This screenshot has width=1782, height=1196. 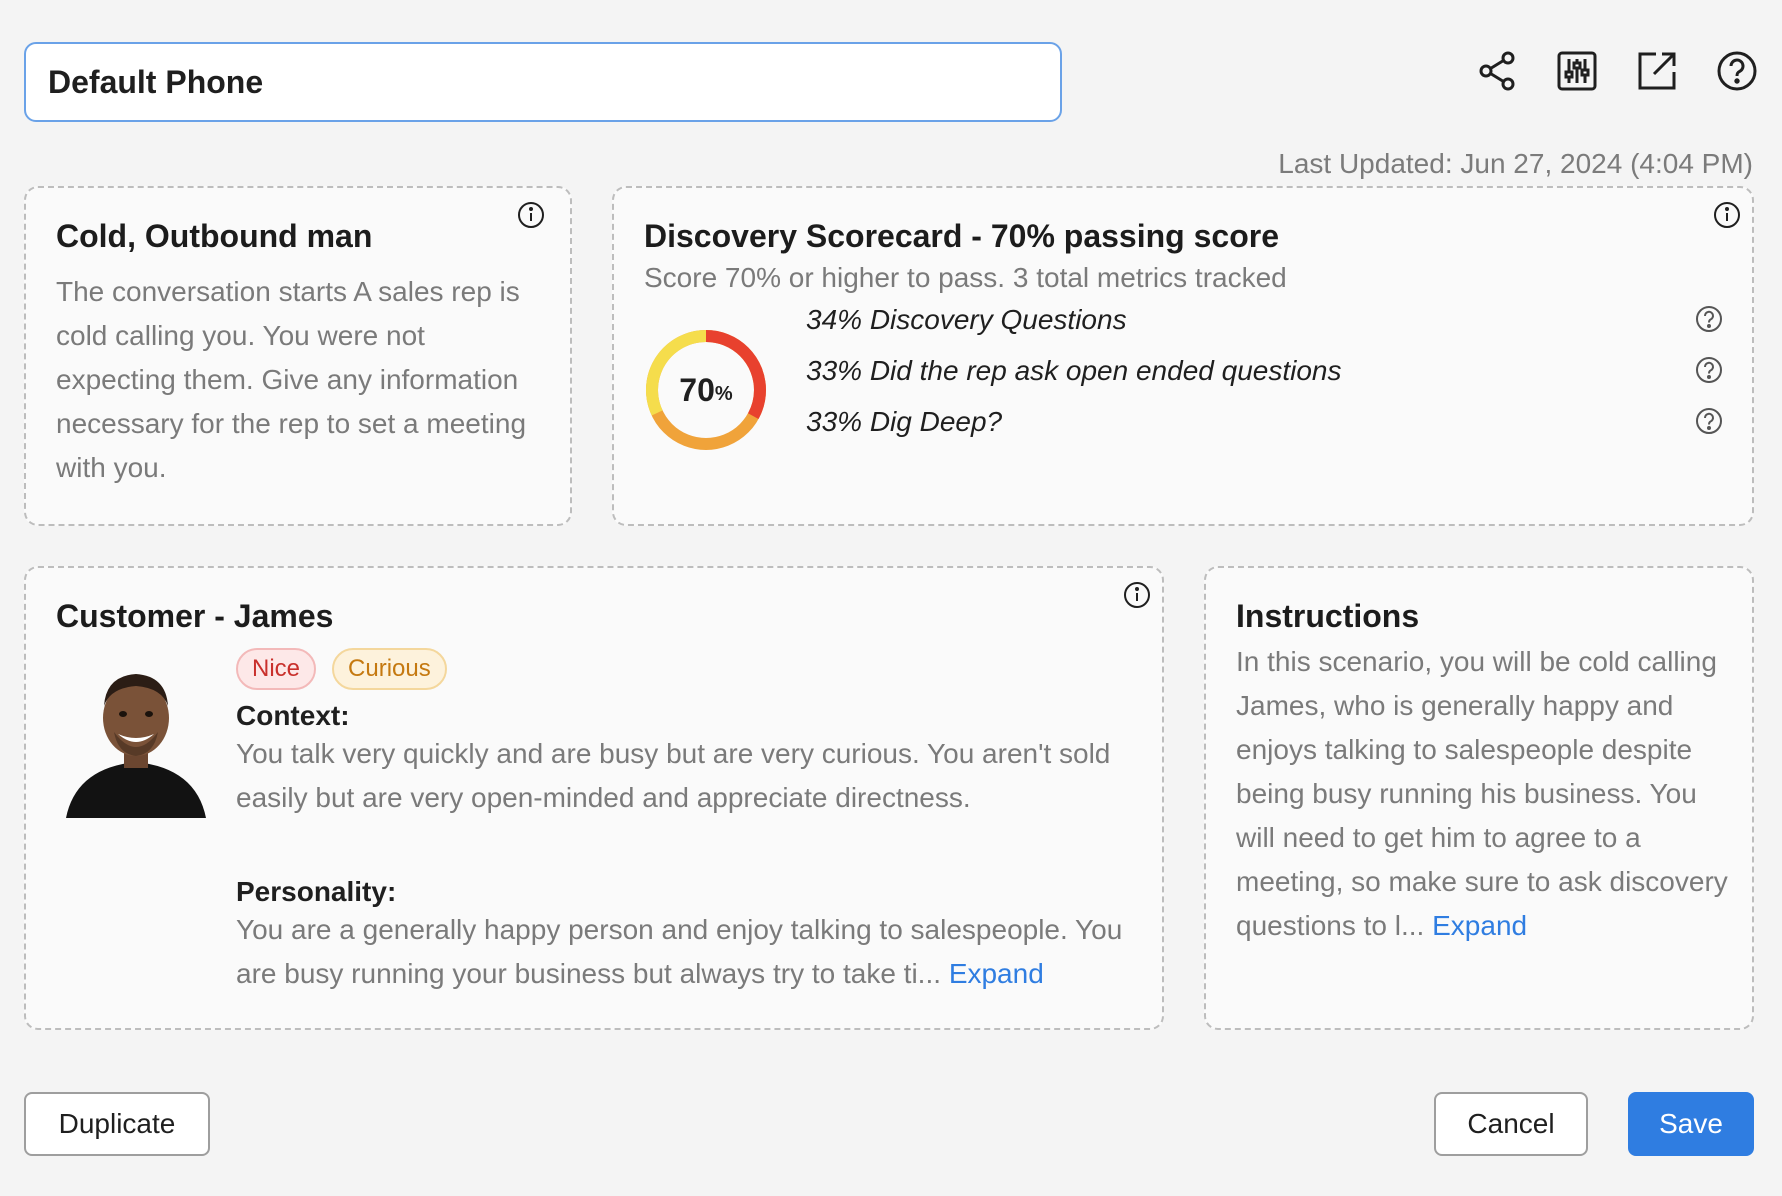 I want to click on persona-tags: Nice Curious, so click(x=341, y=669).